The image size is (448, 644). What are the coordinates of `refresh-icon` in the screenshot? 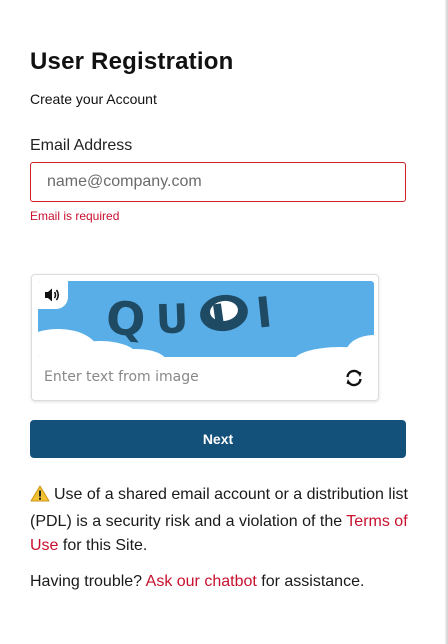 It's located at (354, 378).